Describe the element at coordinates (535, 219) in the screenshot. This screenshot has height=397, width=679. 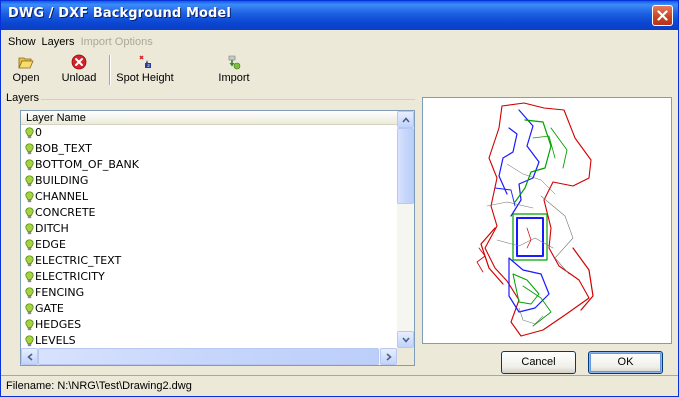
I see `cad-drawing-preview` at that location.